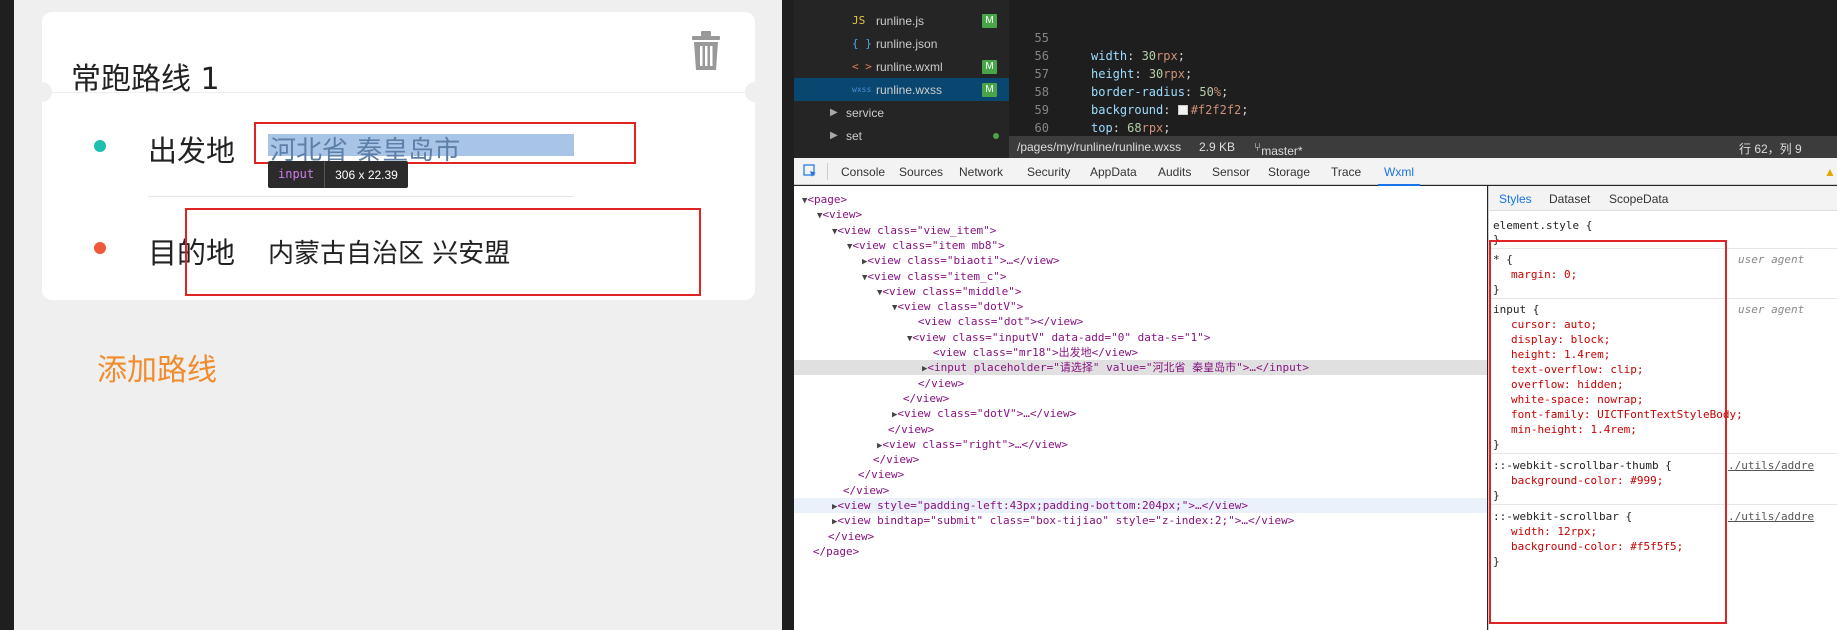 The height and width of the screenshot is (630, 1837). I want to click on card-divider, so click(398, 92).